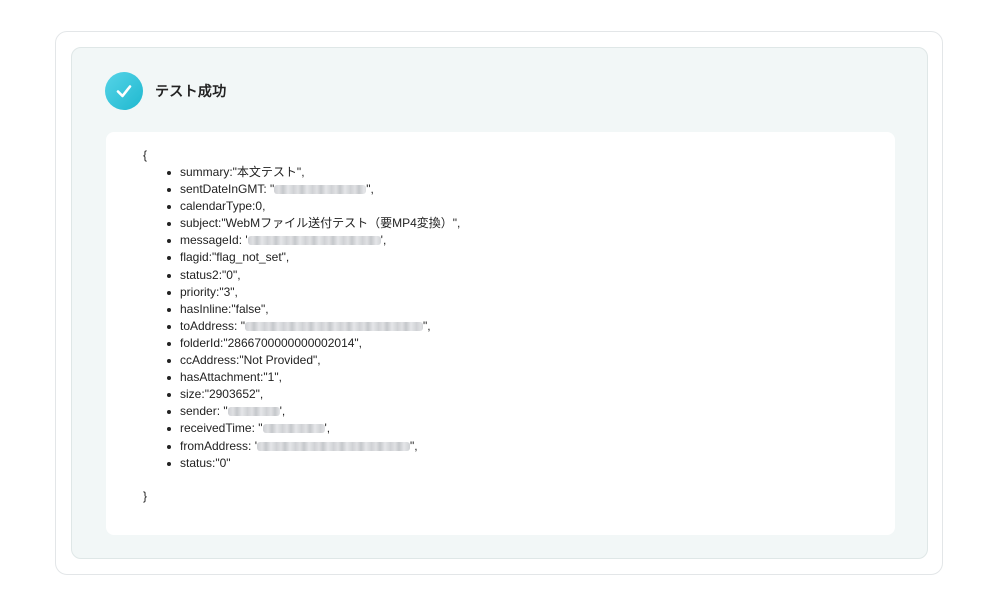 The height and width of the screenshot is (603, 1000). Describe the element at coordinates (313, 309) in the screenshot. I see `json-field-hasinline: hasInline: "false",` at that location.